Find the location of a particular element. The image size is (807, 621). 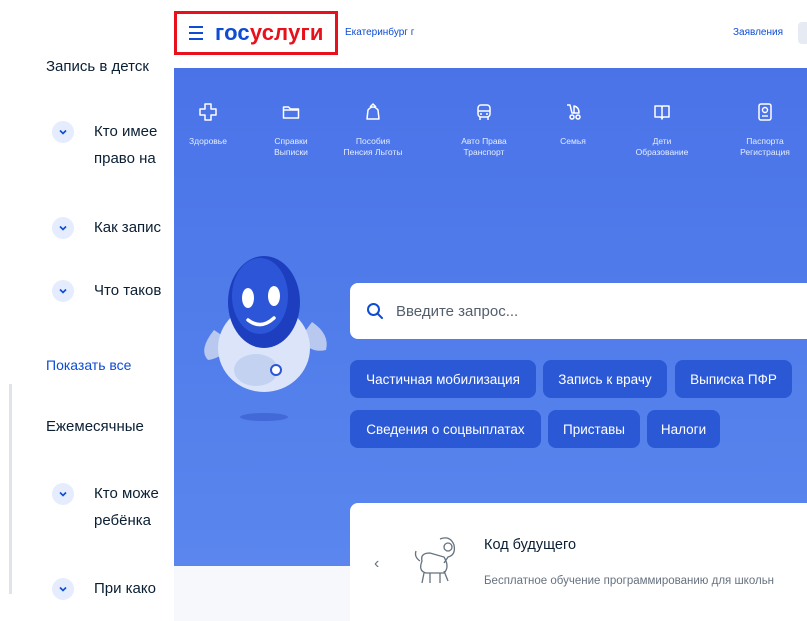

robot-mascot-icon is located at coordinates (265, 338).